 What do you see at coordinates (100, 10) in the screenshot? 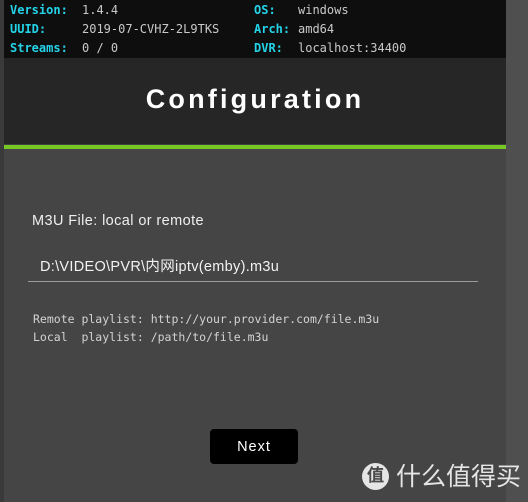
I see `info-value-version: 1.4.4` at bounding box center [100, 10].